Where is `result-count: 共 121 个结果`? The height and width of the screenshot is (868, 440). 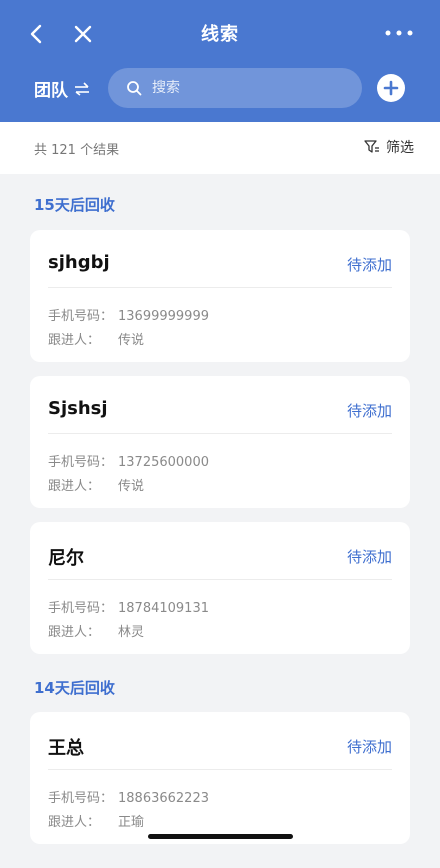
result-count: 共 121 个结果 is located at coordinates (77, 150).